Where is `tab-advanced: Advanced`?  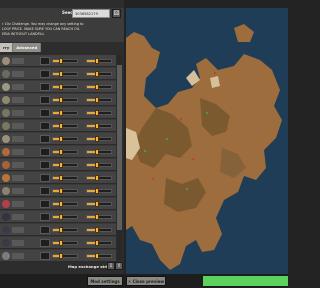
tab-advanced: Advanced is located at coordinates (27, 47).